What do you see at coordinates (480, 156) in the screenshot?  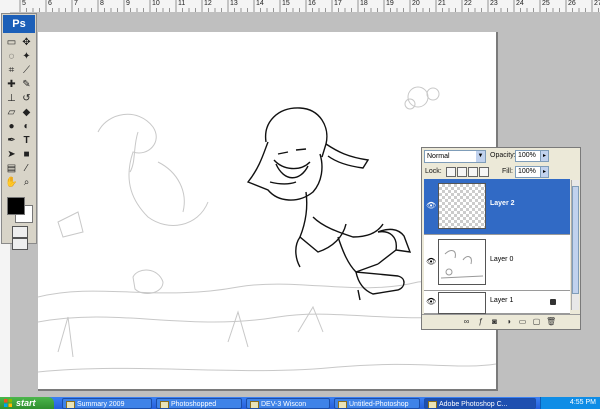 I see `chevron-down-icon: ▼` at bounding box center [480, 156].